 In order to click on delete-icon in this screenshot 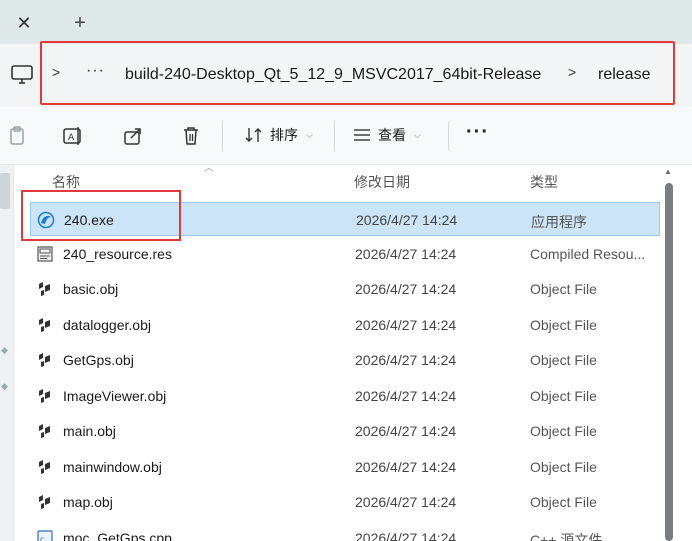, I will do `click(191, 136)`.